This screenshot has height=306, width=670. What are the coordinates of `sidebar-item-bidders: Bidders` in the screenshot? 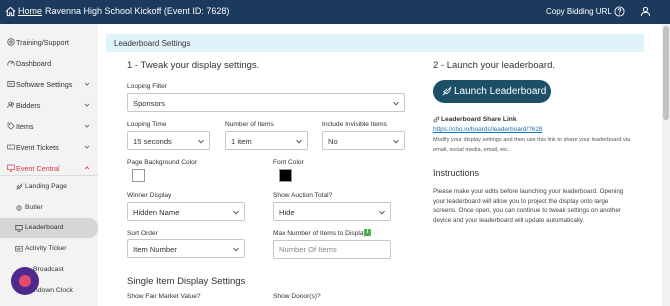 It's located at (49, 105).